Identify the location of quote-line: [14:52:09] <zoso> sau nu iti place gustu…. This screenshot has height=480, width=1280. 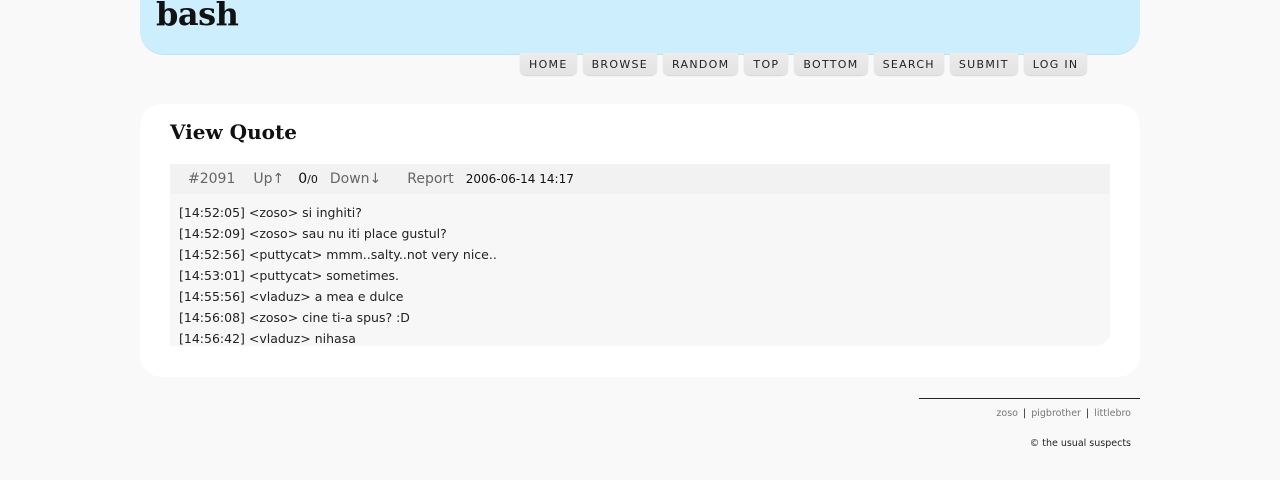
(313, 233).